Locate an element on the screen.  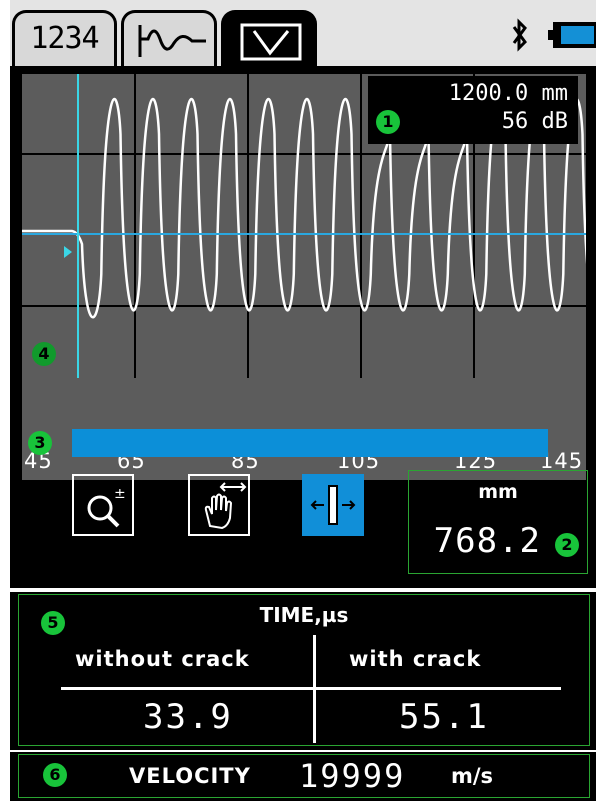
marker-badge-4: 4 is located at coordinates (44, 354).